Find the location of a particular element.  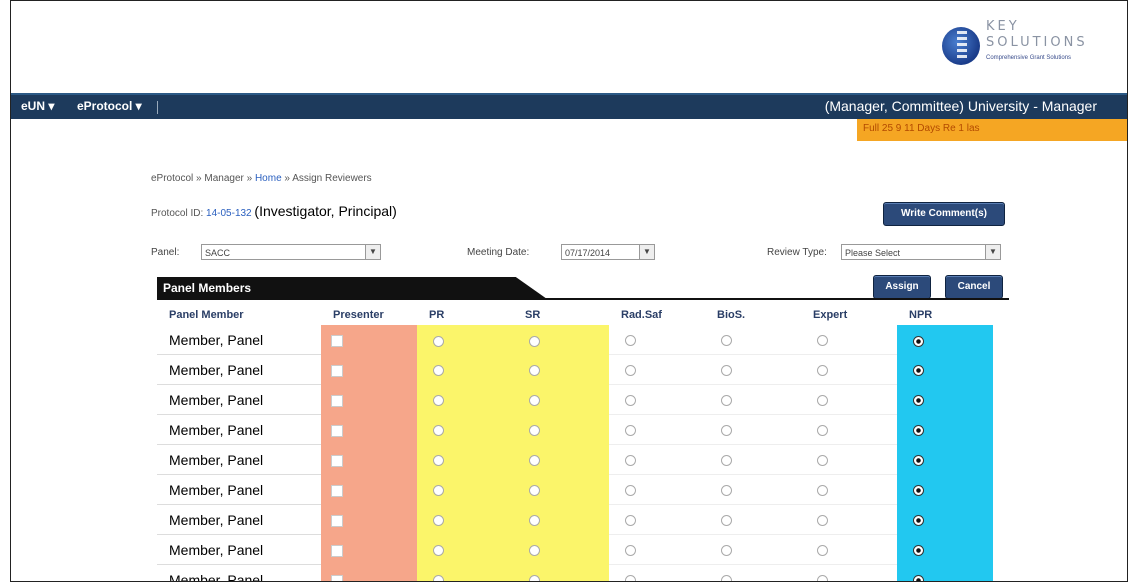

nav-eprotocol-menu: eProtocol ▾ is located at coordinates (109, 106).